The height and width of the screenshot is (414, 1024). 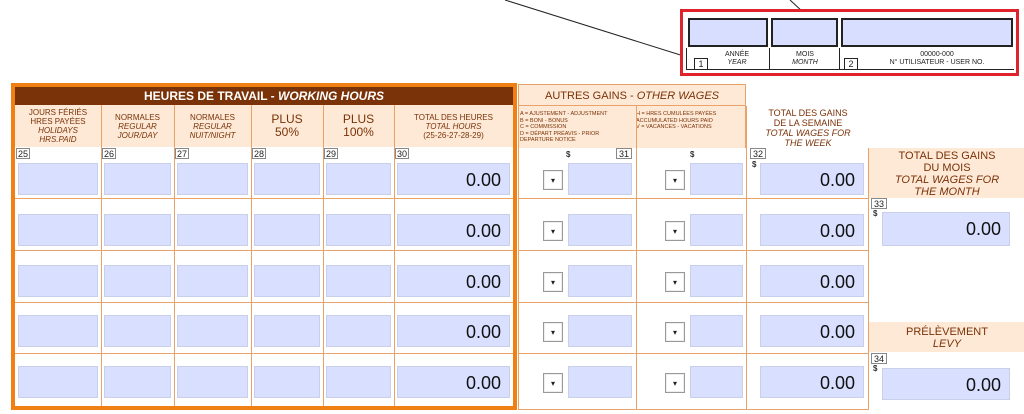 I want to click on field-number-25: 25, so click(x=23, y=153).